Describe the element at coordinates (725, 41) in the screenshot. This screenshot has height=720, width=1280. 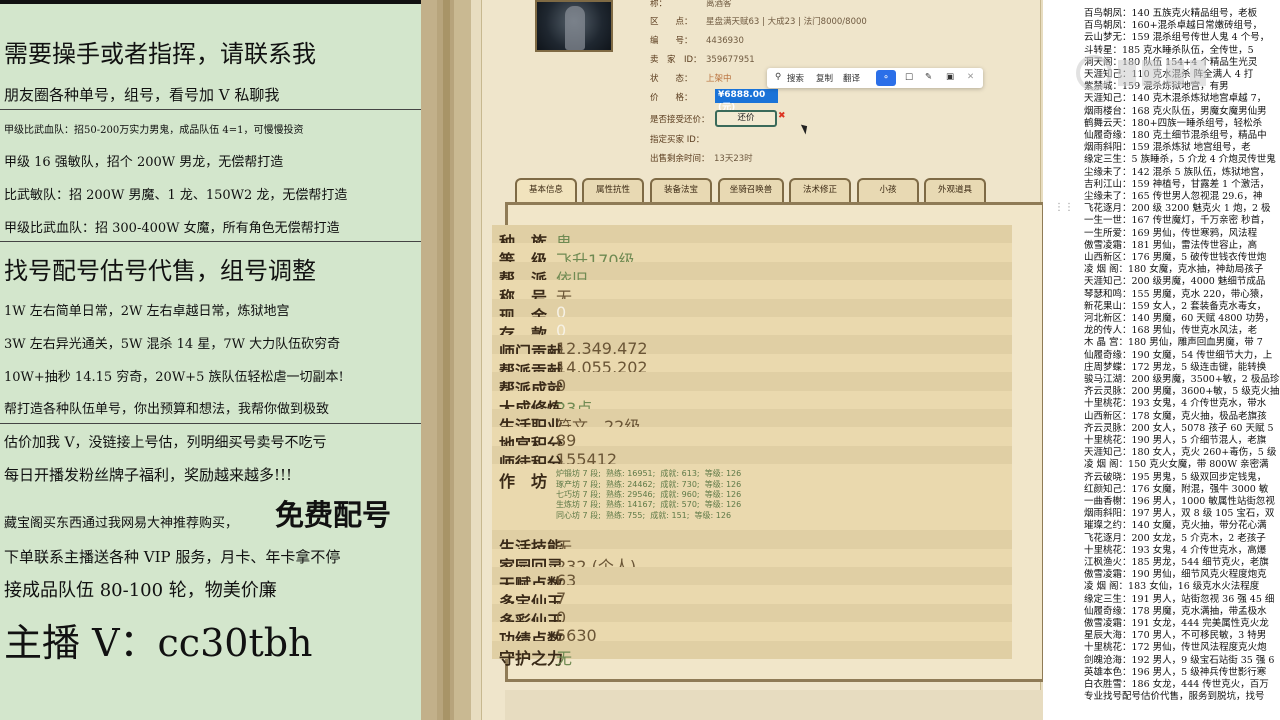
I see `info-value: 4436930` at that location.